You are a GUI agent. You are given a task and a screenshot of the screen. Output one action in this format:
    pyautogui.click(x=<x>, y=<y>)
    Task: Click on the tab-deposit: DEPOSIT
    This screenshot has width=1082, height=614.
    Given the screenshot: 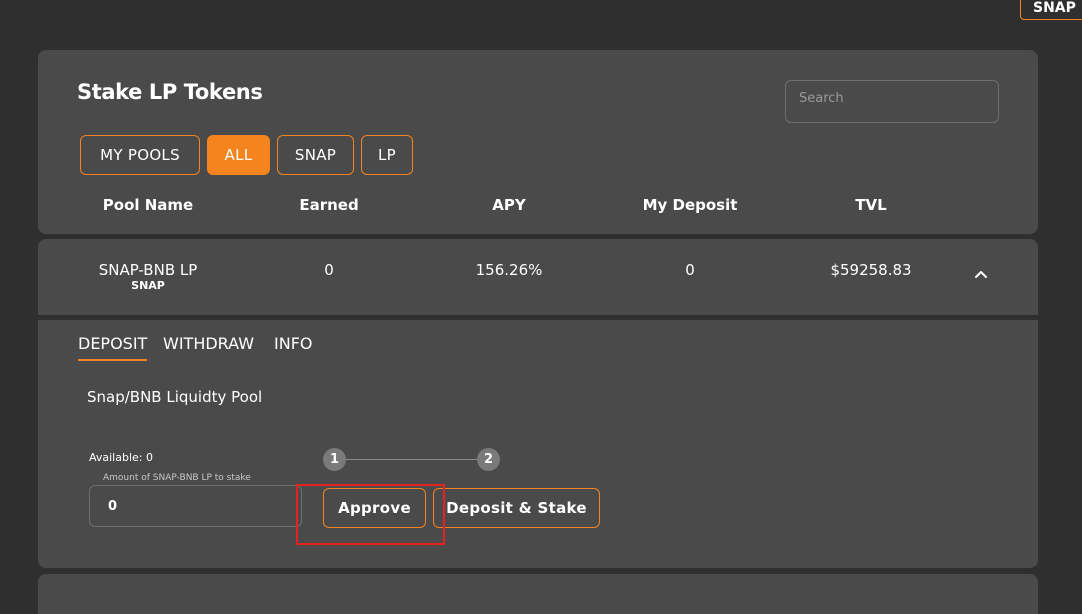 What is the action you would take?
    pyautogui.click(x=113, y=347)
    